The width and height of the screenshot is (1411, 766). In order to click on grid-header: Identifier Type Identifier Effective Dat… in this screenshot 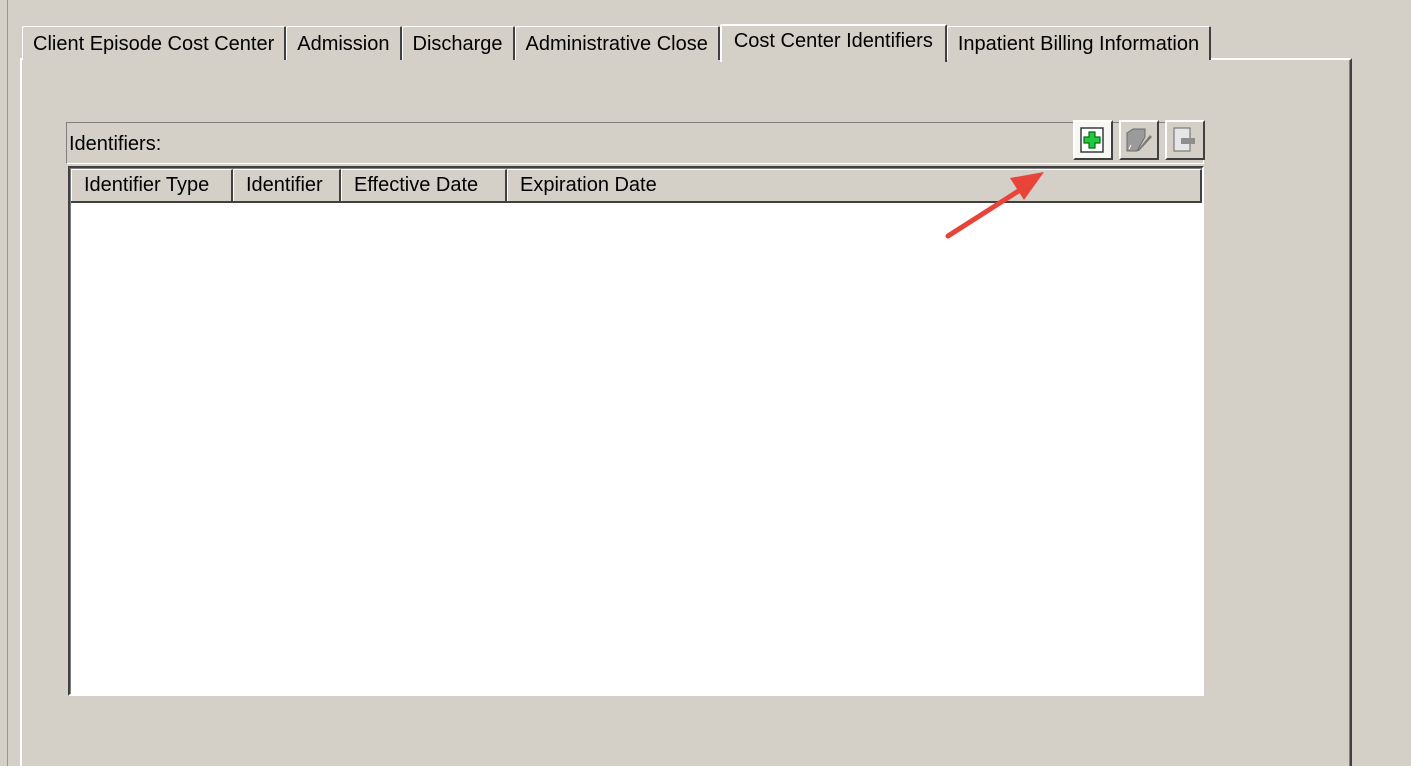, I will do `click(636, 186)`.